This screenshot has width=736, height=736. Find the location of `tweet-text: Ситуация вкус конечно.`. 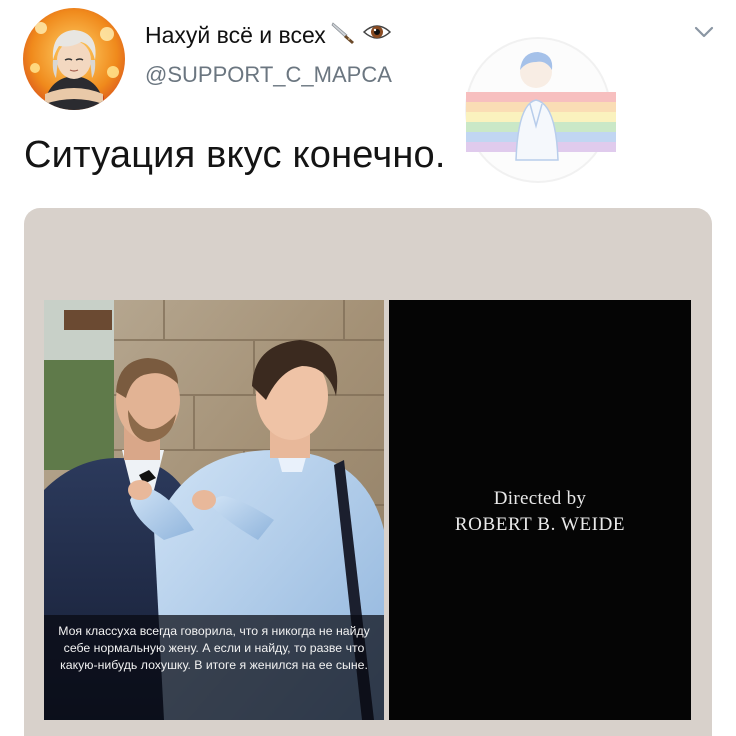

tweet-text: Ситуация вкус конечно. is located at coordinates (235, 155).